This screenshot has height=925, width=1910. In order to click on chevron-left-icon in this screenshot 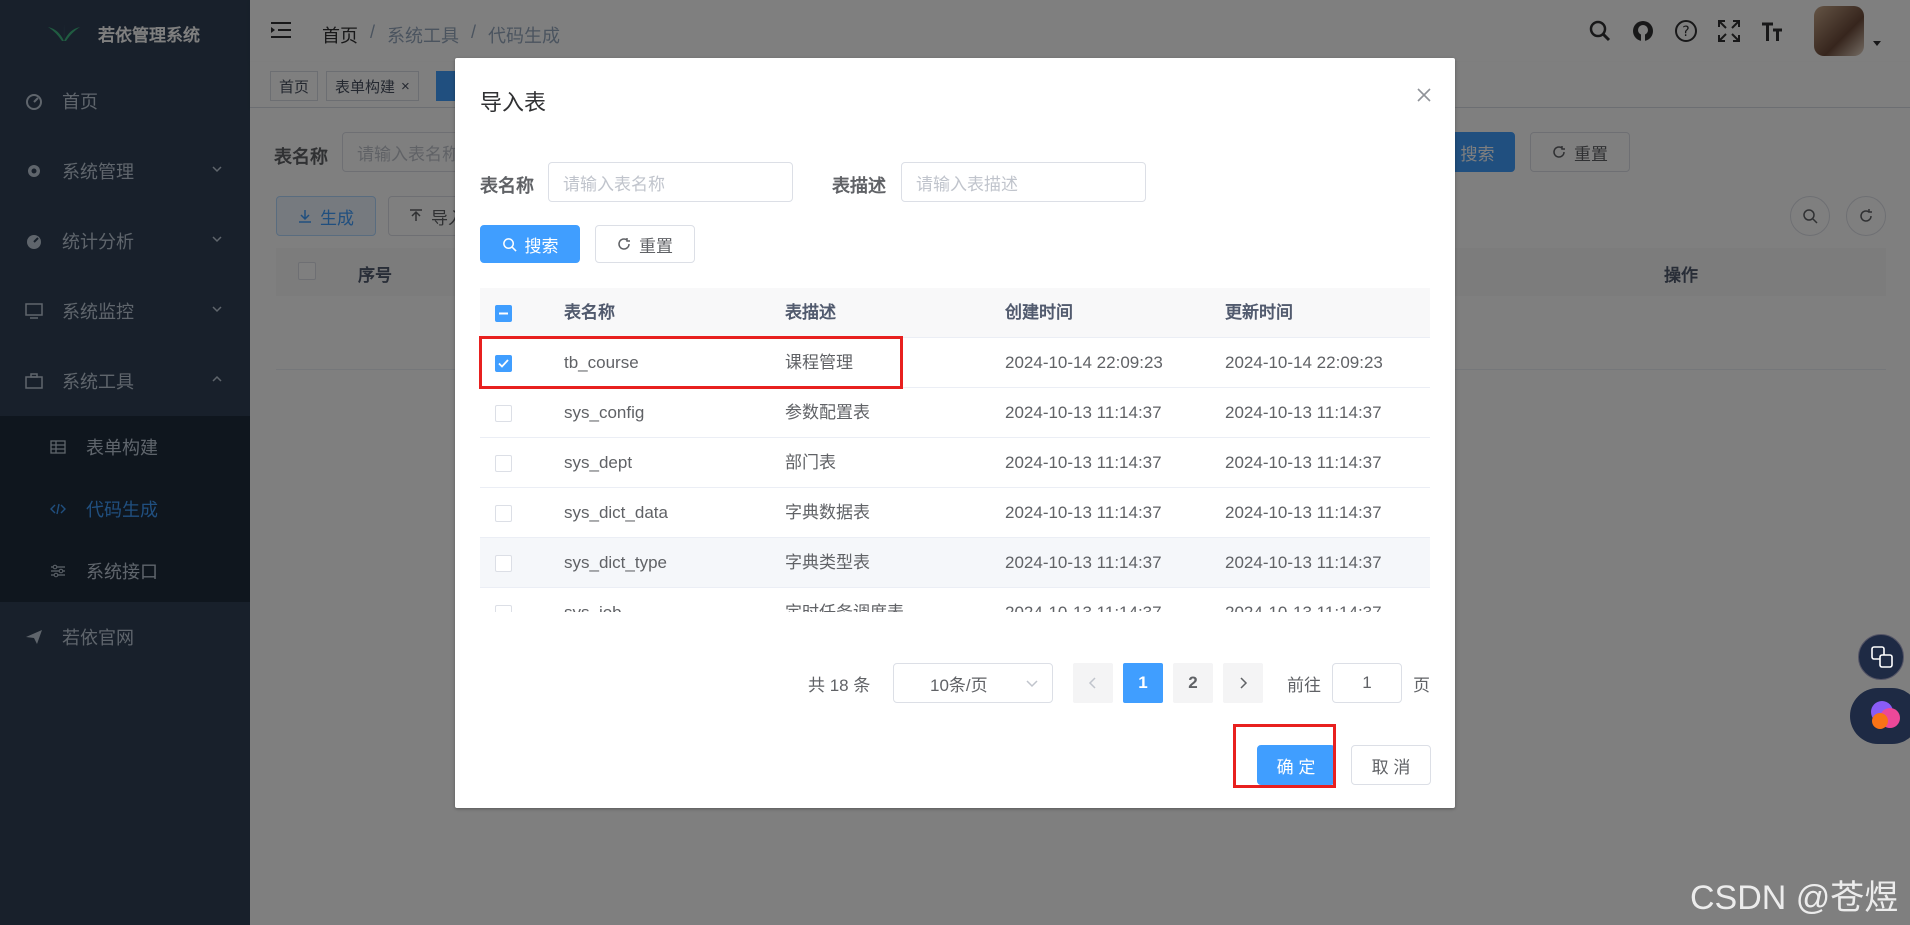, I will do `click(1092, 683)`.